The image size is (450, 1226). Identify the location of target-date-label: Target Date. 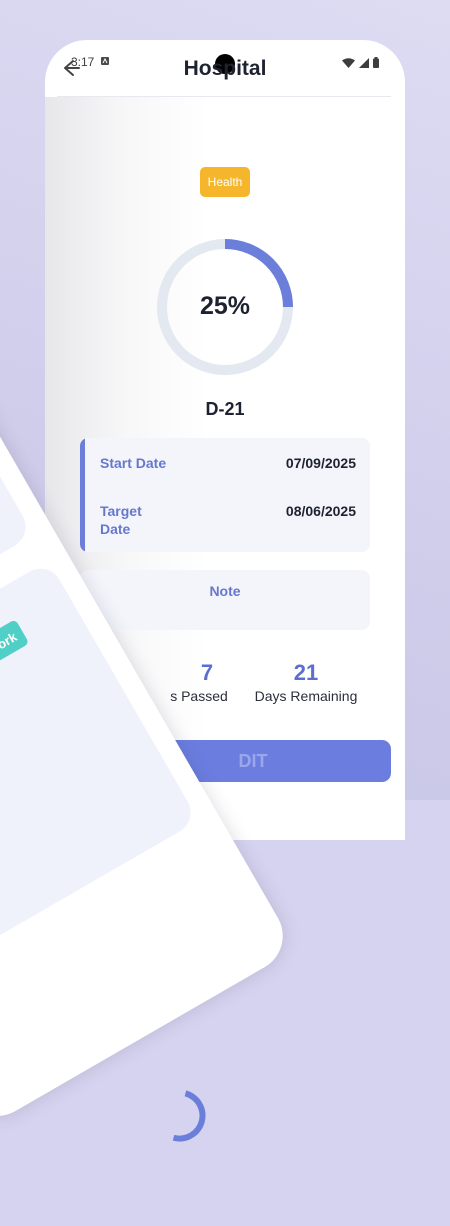
(121, 520).